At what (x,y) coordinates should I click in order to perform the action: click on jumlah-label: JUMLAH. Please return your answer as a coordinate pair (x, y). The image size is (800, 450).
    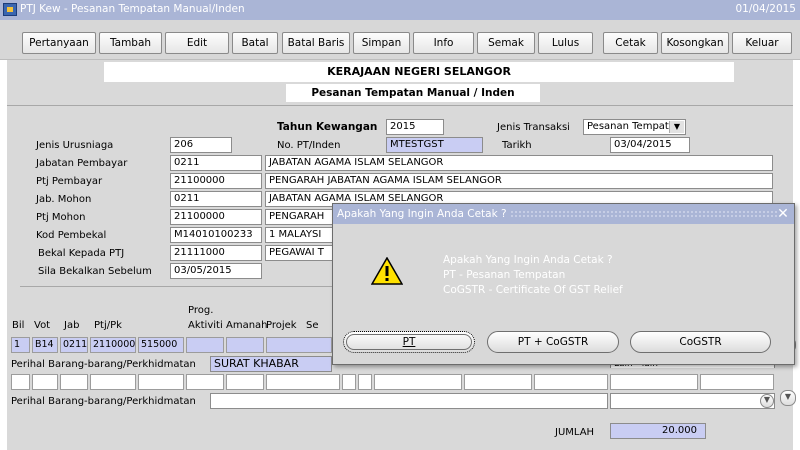
    Looking at the image, I should click on (575, 432).